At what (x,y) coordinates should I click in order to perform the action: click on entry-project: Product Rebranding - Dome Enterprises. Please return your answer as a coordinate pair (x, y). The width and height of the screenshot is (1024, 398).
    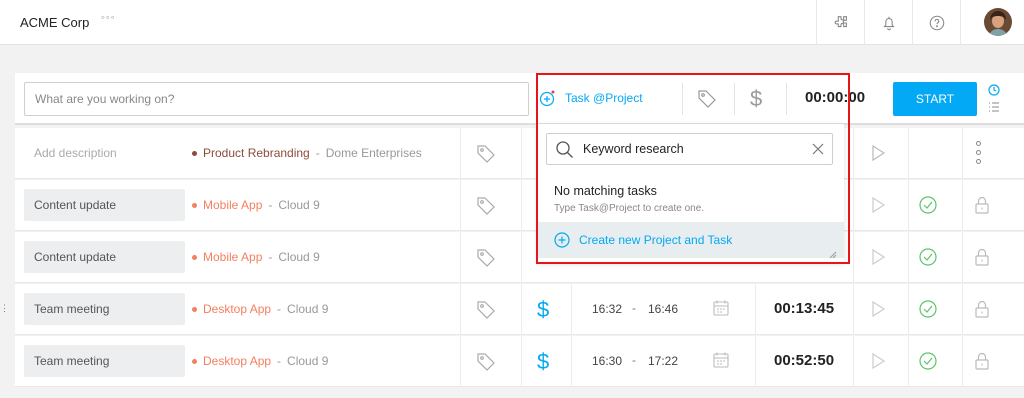
    Looking at the image, I should click on (307, 153).